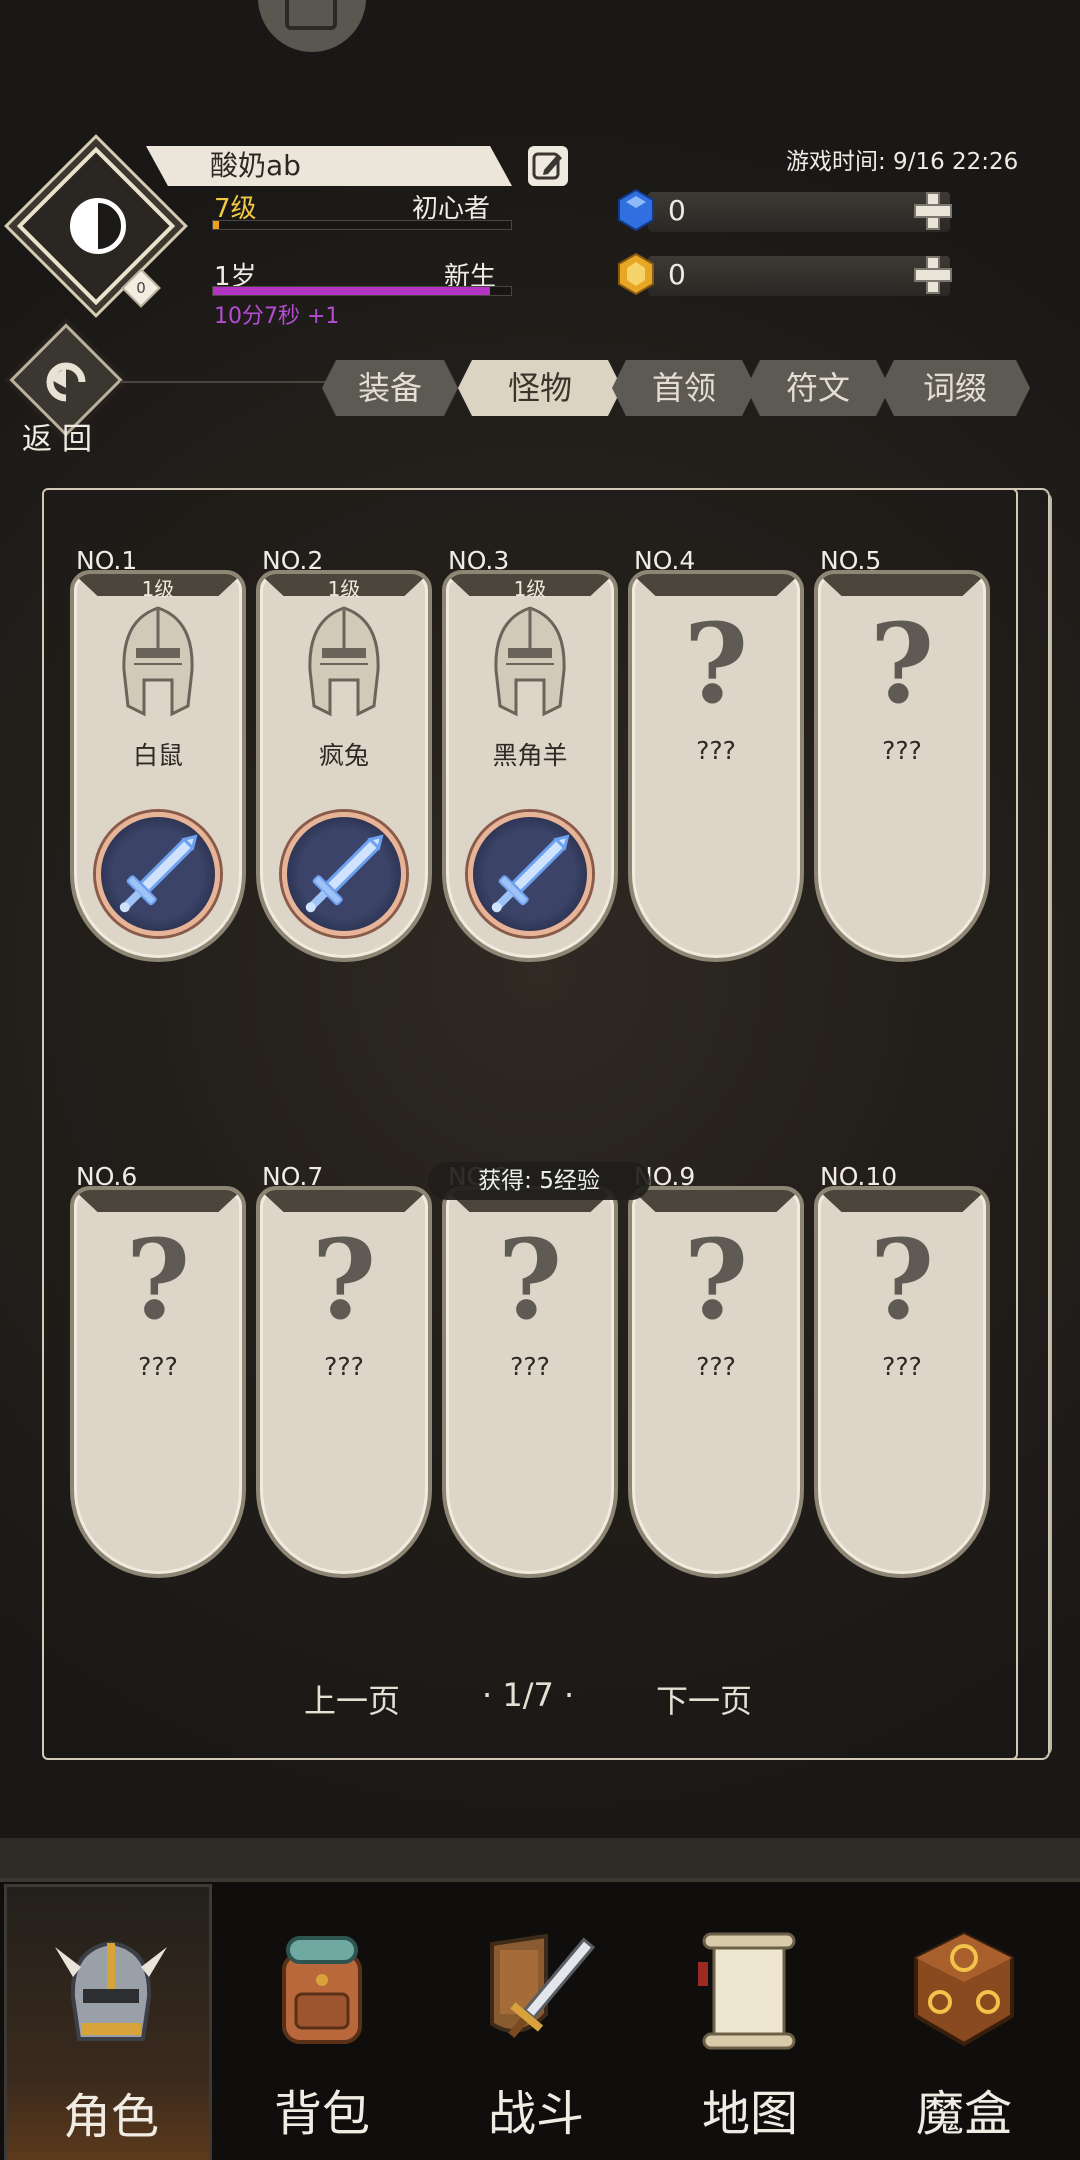  What do you see at coordinates (964, 1989) in the screenshot?
I see `magic-box-icon` at bounding box center [964, 1989].